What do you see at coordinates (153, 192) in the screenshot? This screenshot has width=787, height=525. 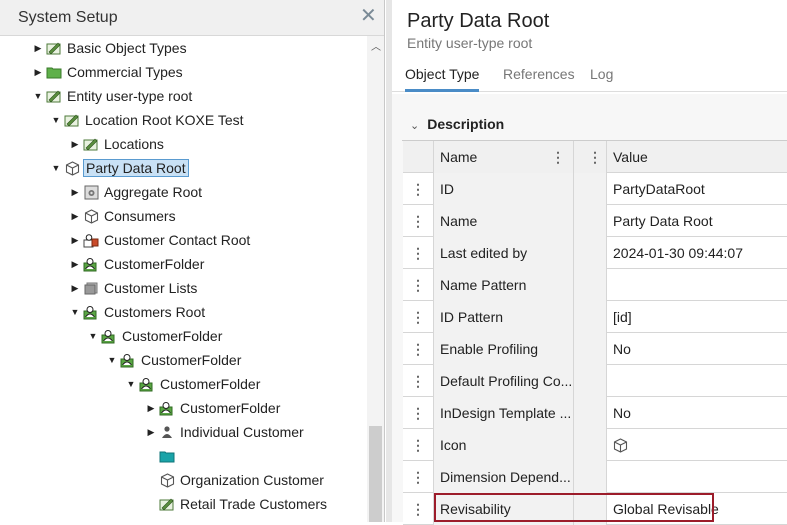 I see `tree-node-label: Aggregate Root` at bounding box center [153, 192].